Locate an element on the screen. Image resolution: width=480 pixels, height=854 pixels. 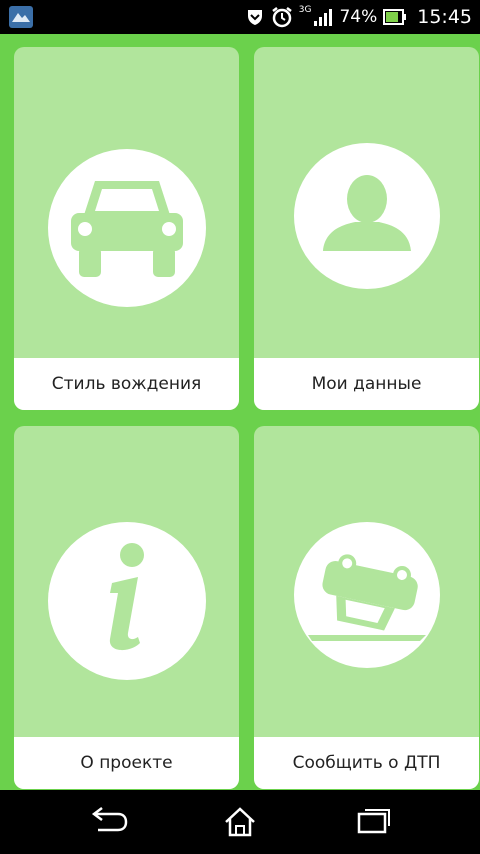
tile-label: О проекте is located at coordinates (126, 763).